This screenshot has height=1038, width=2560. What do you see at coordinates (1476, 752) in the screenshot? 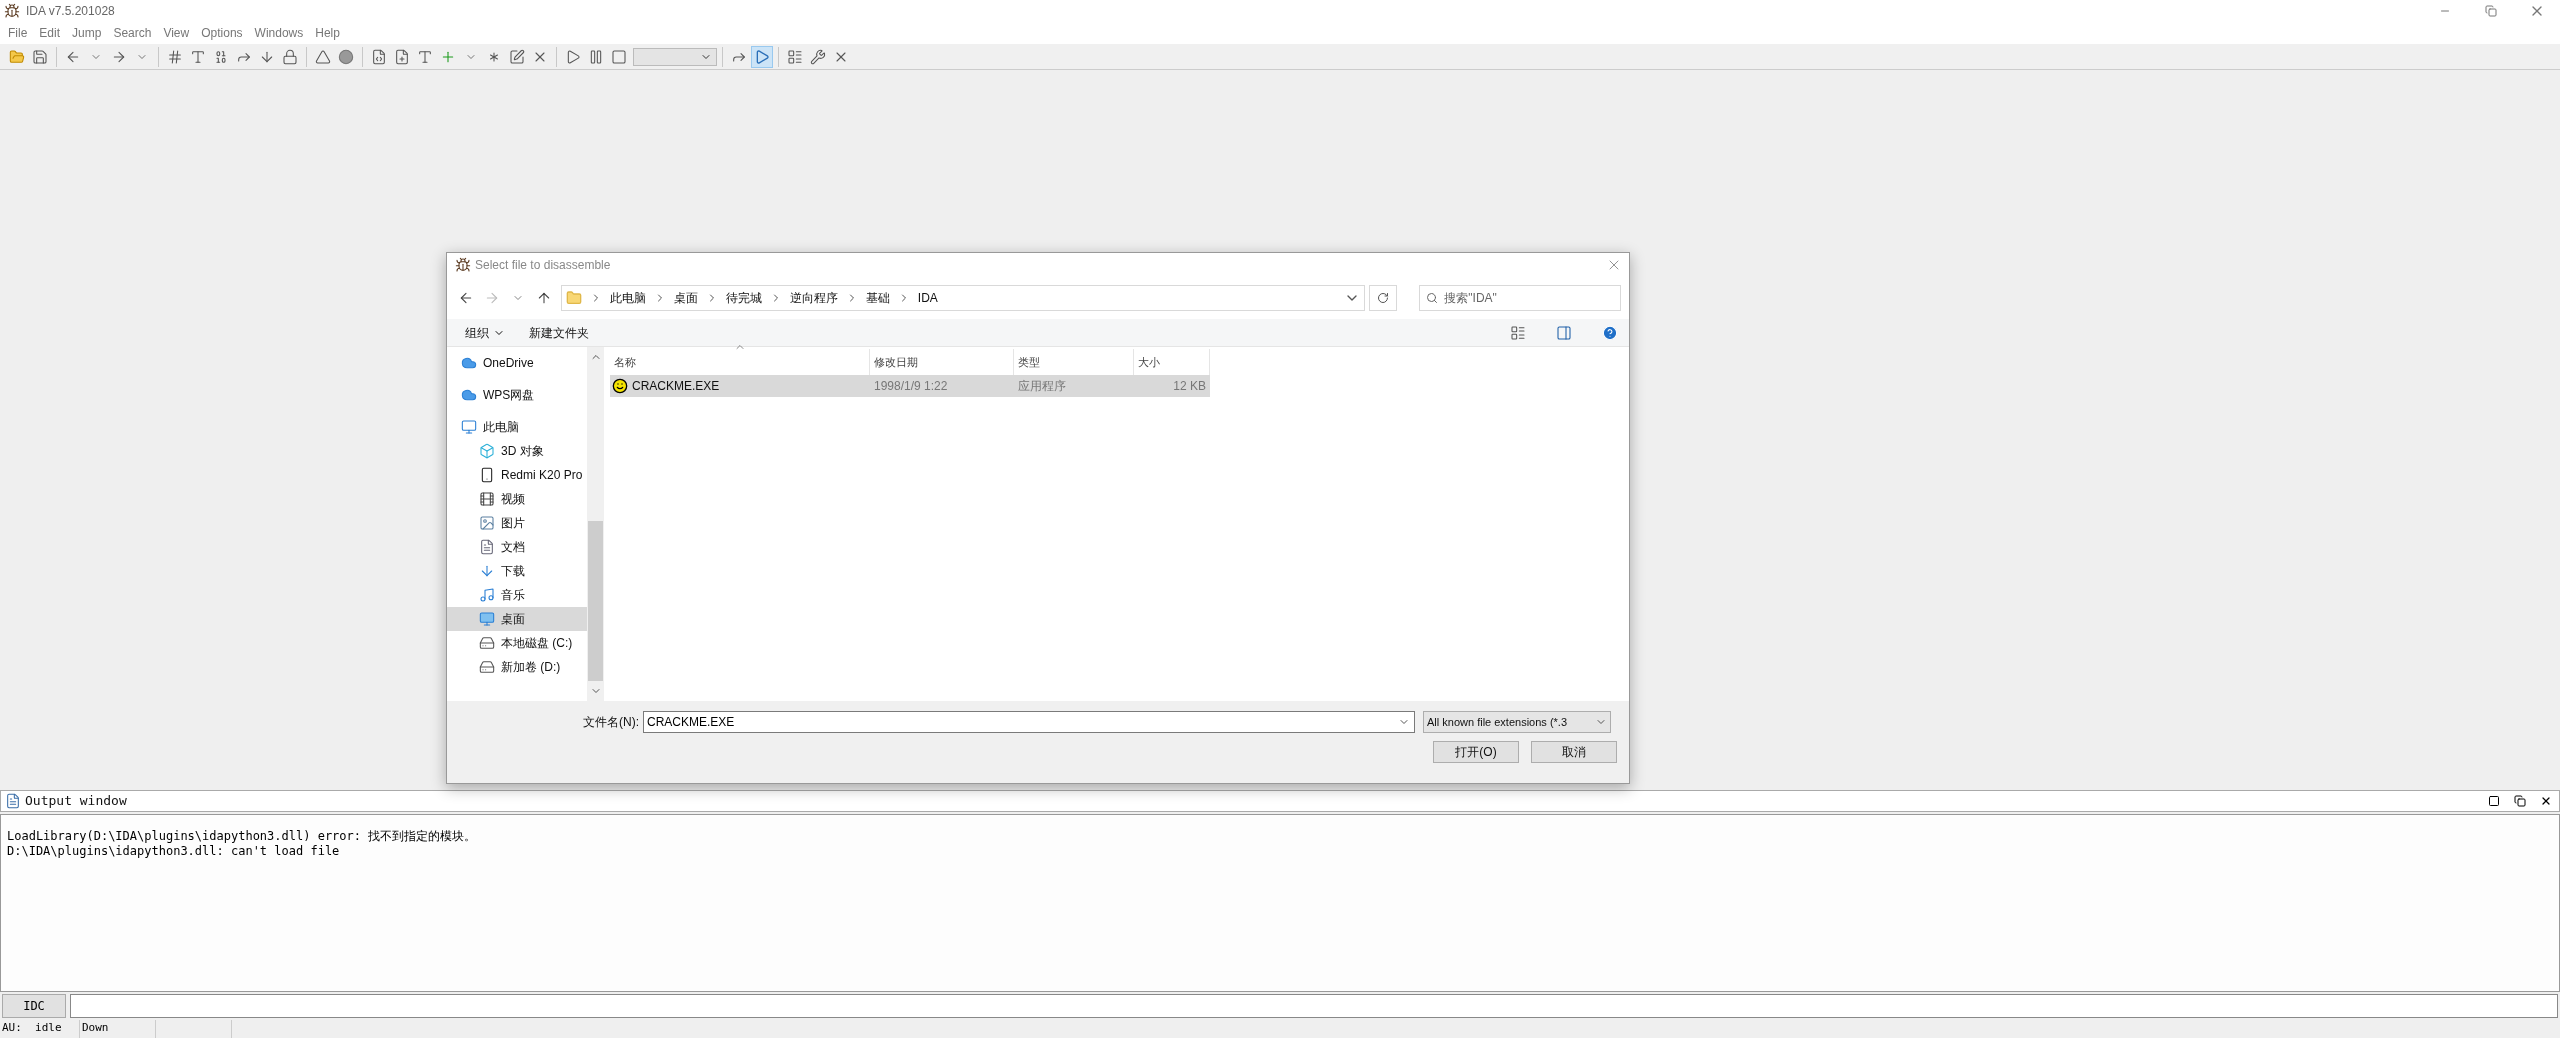
I see `open-button: 打开(O)` at bounding box center [1476, 752].